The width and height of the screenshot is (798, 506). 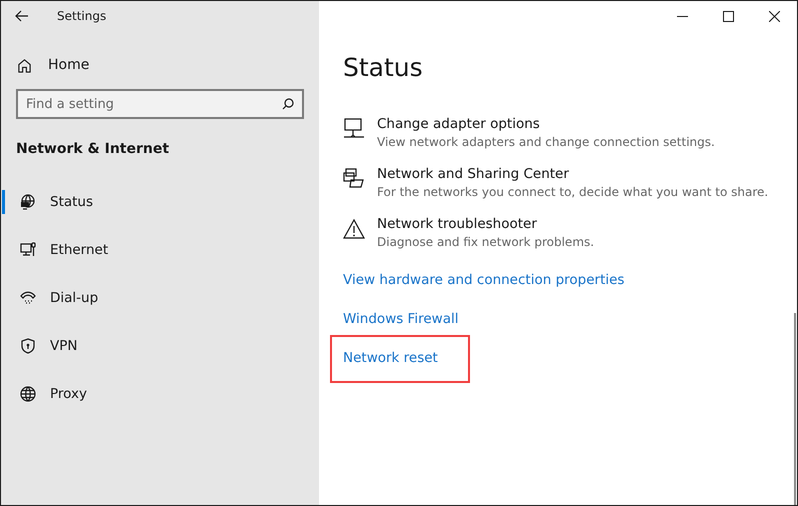 What do you see at coordinates (774, 16) in the screenshot?
I see `close-icon` at bounding box center [774, 16].